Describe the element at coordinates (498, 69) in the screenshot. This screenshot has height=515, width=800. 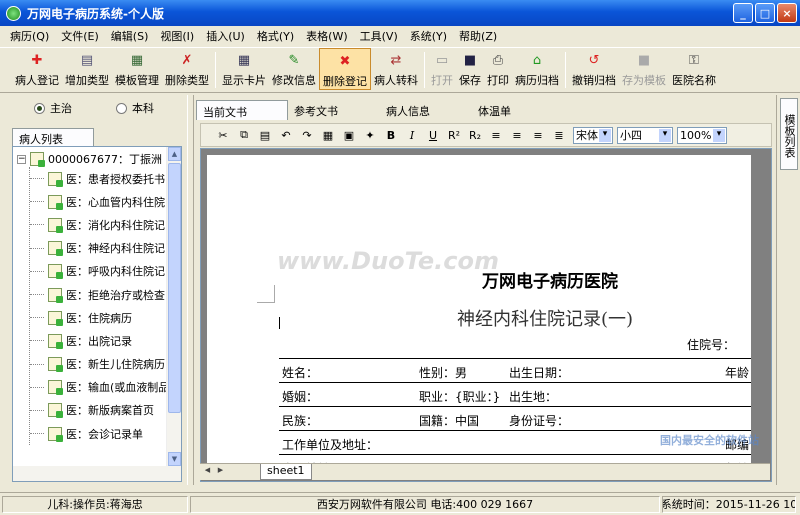
I see `print-button: ⎙ 打印` at that location.